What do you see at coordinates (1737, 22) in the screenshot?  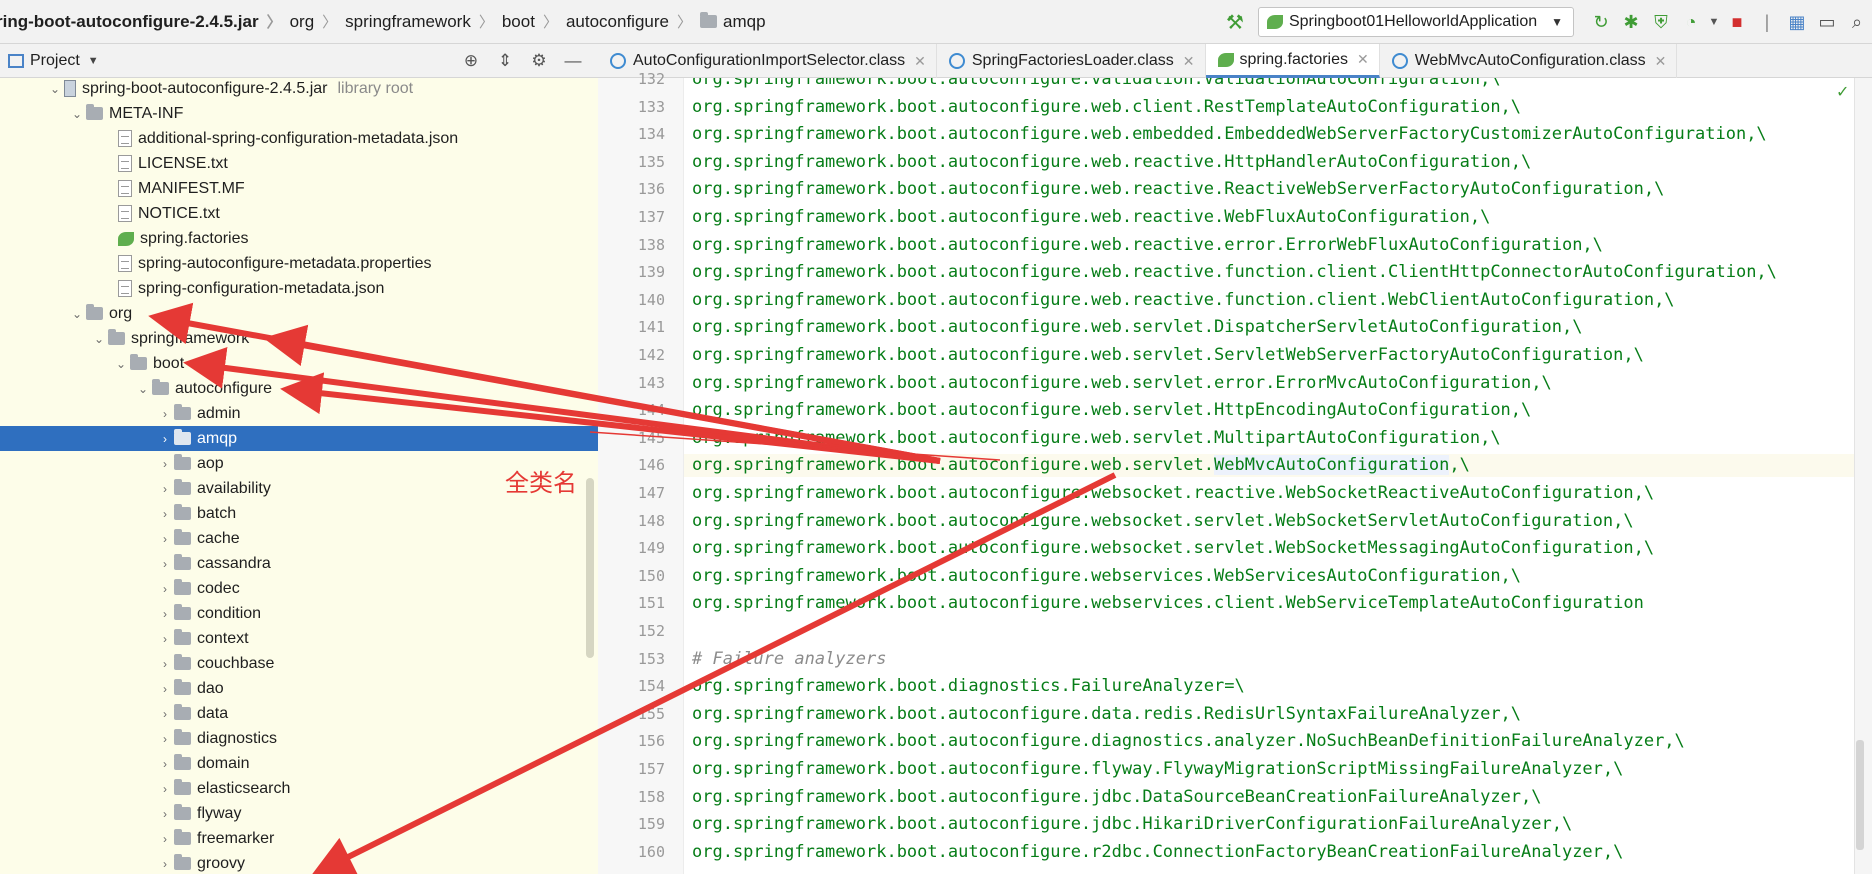 I see `stop-icon: ■` at bounding box center [1737, 22].